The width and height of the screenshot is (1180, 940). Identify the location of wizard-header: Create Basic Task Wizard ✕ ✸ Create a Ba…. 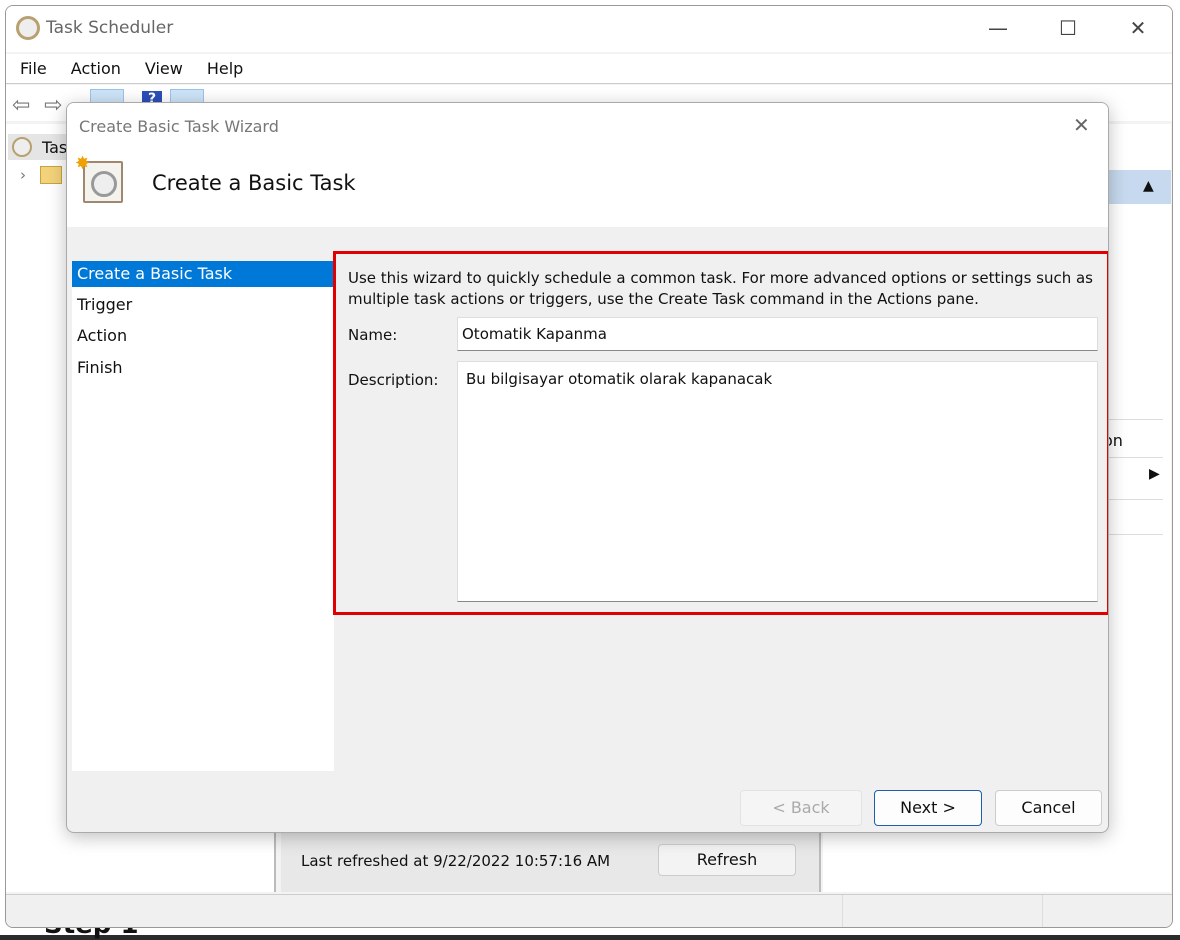
(587, 165).